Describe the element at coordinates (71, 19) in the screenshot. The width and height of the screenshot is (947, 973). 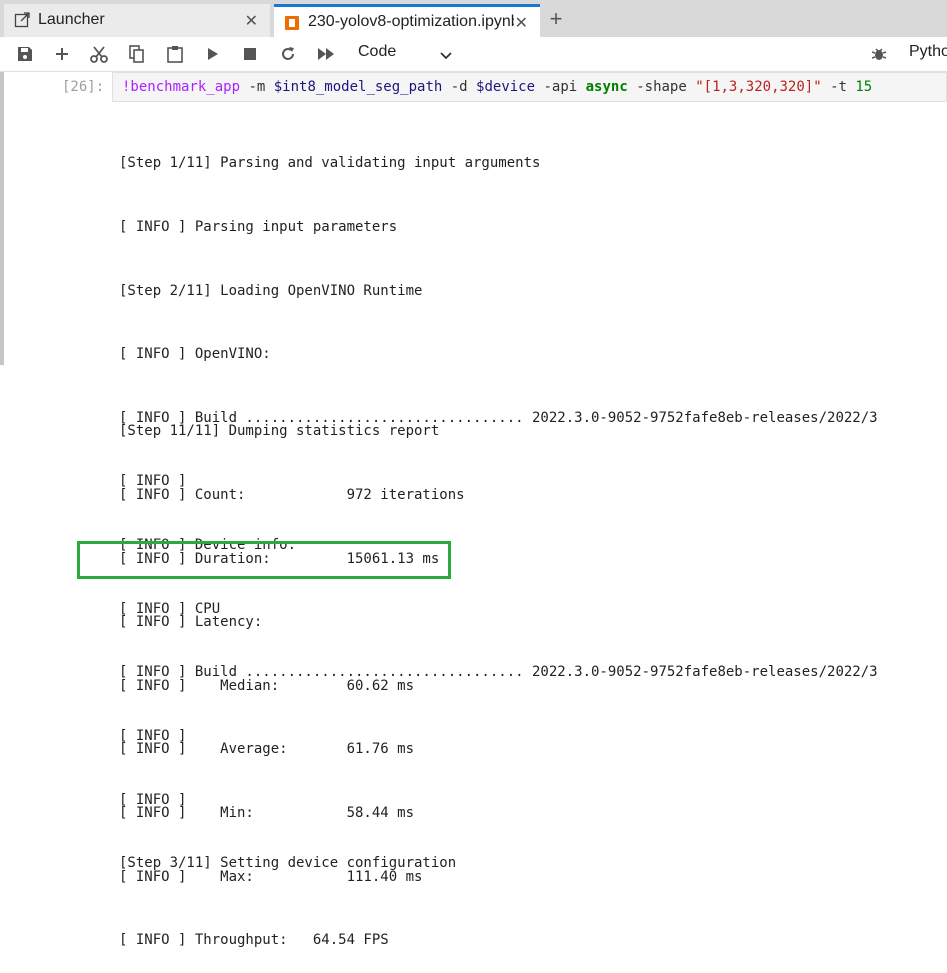
I see `tab-label: Launcher` at that location.